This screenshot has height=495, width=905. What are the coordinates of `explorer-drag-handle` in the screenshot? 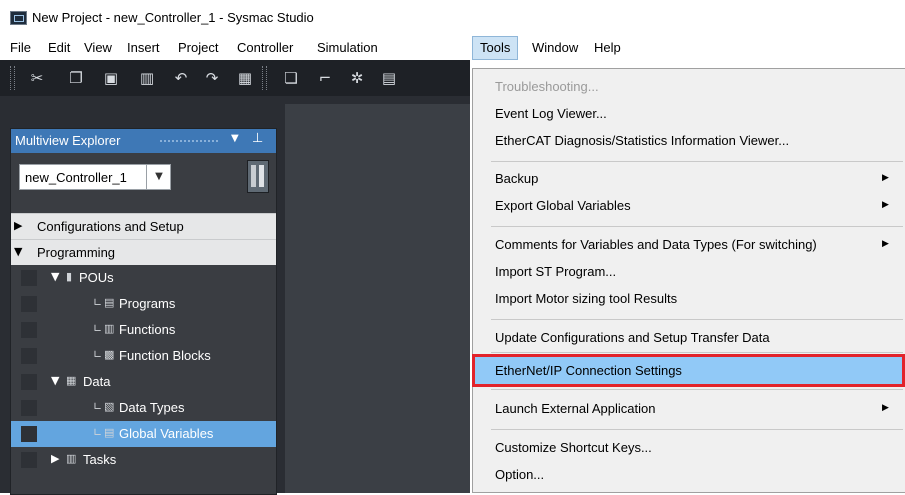 It's located at (189, 141).